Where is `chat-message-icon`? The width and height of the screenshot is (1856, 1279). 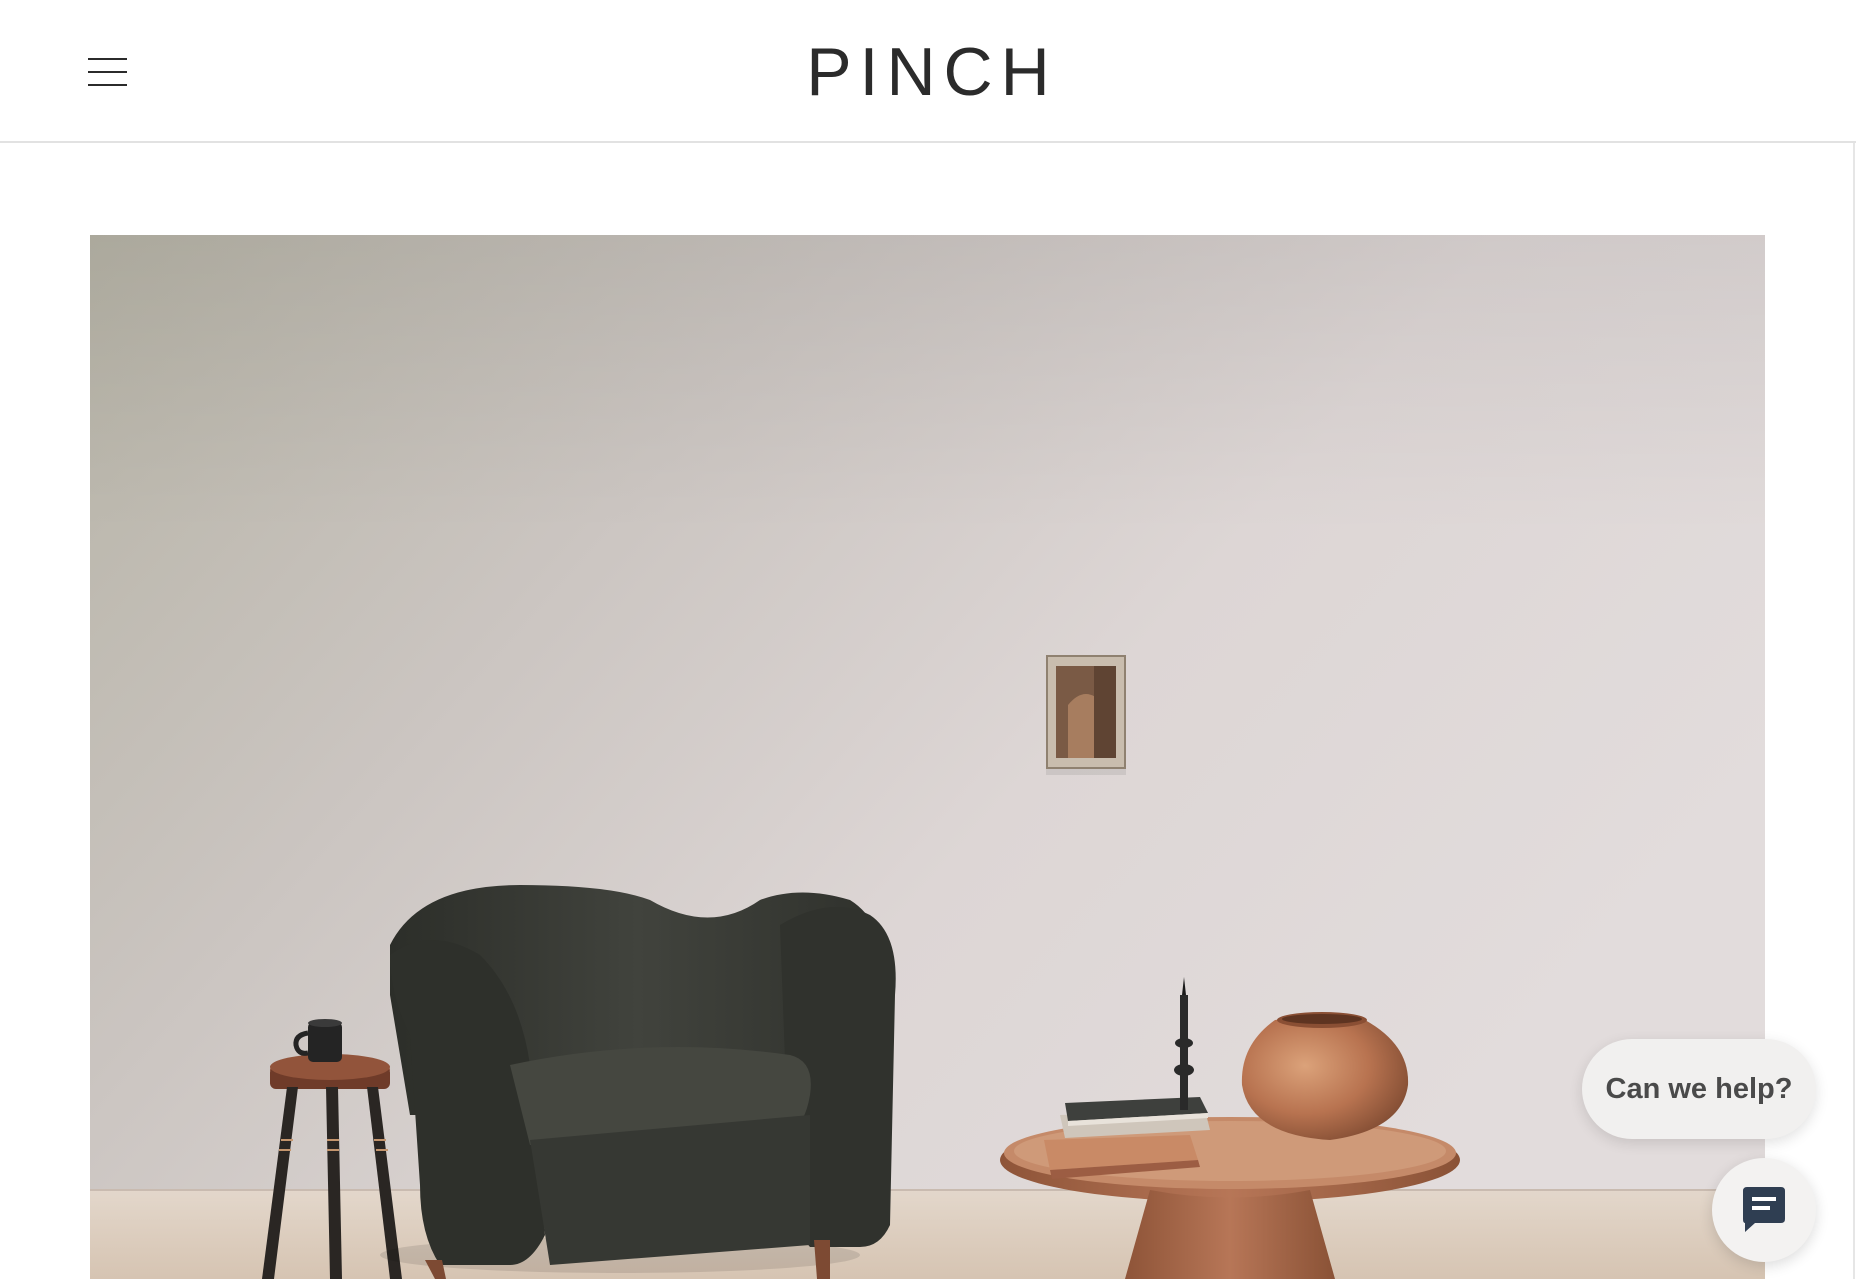
chat-message-icon is located at coordinates (1764, 1209).